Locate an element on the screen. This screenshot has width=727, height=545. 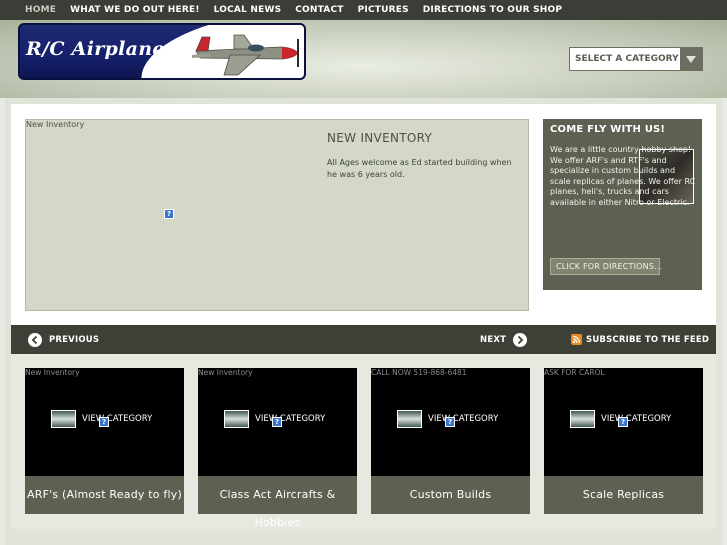
card-title: Scale Replicas is located at coordinates (623, 495).